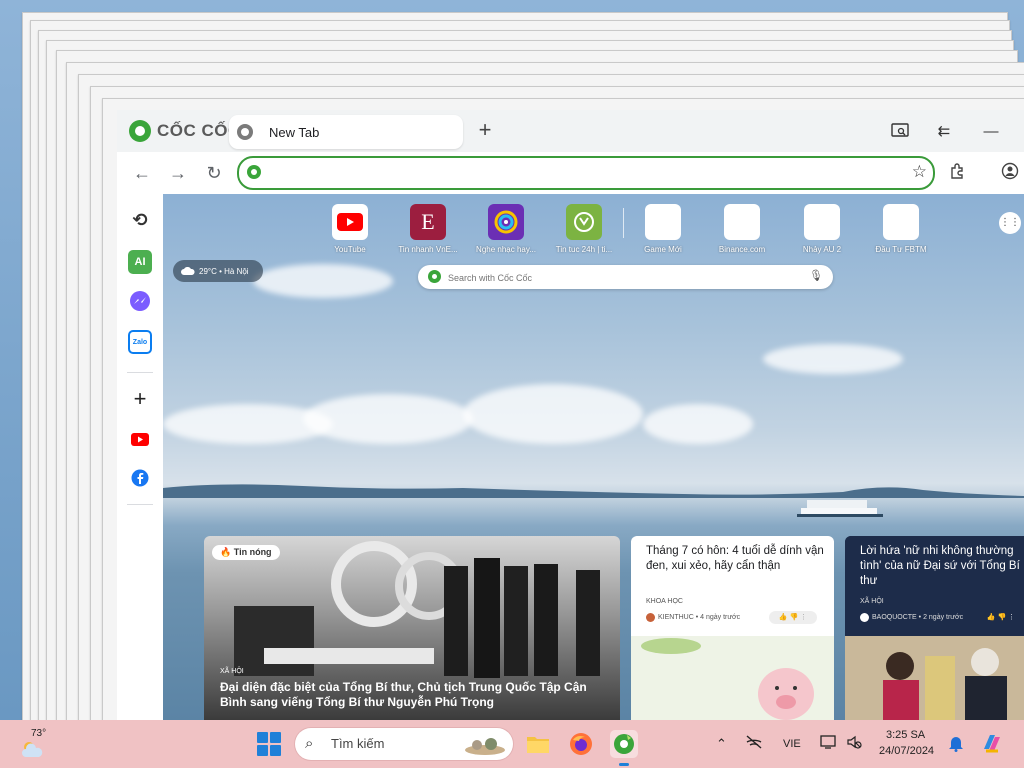 The width and height of the screenshot is (1024, 768). Describe the element at coordinates (140, 398) in the screenshot. I see `add-icon: +` at that location.